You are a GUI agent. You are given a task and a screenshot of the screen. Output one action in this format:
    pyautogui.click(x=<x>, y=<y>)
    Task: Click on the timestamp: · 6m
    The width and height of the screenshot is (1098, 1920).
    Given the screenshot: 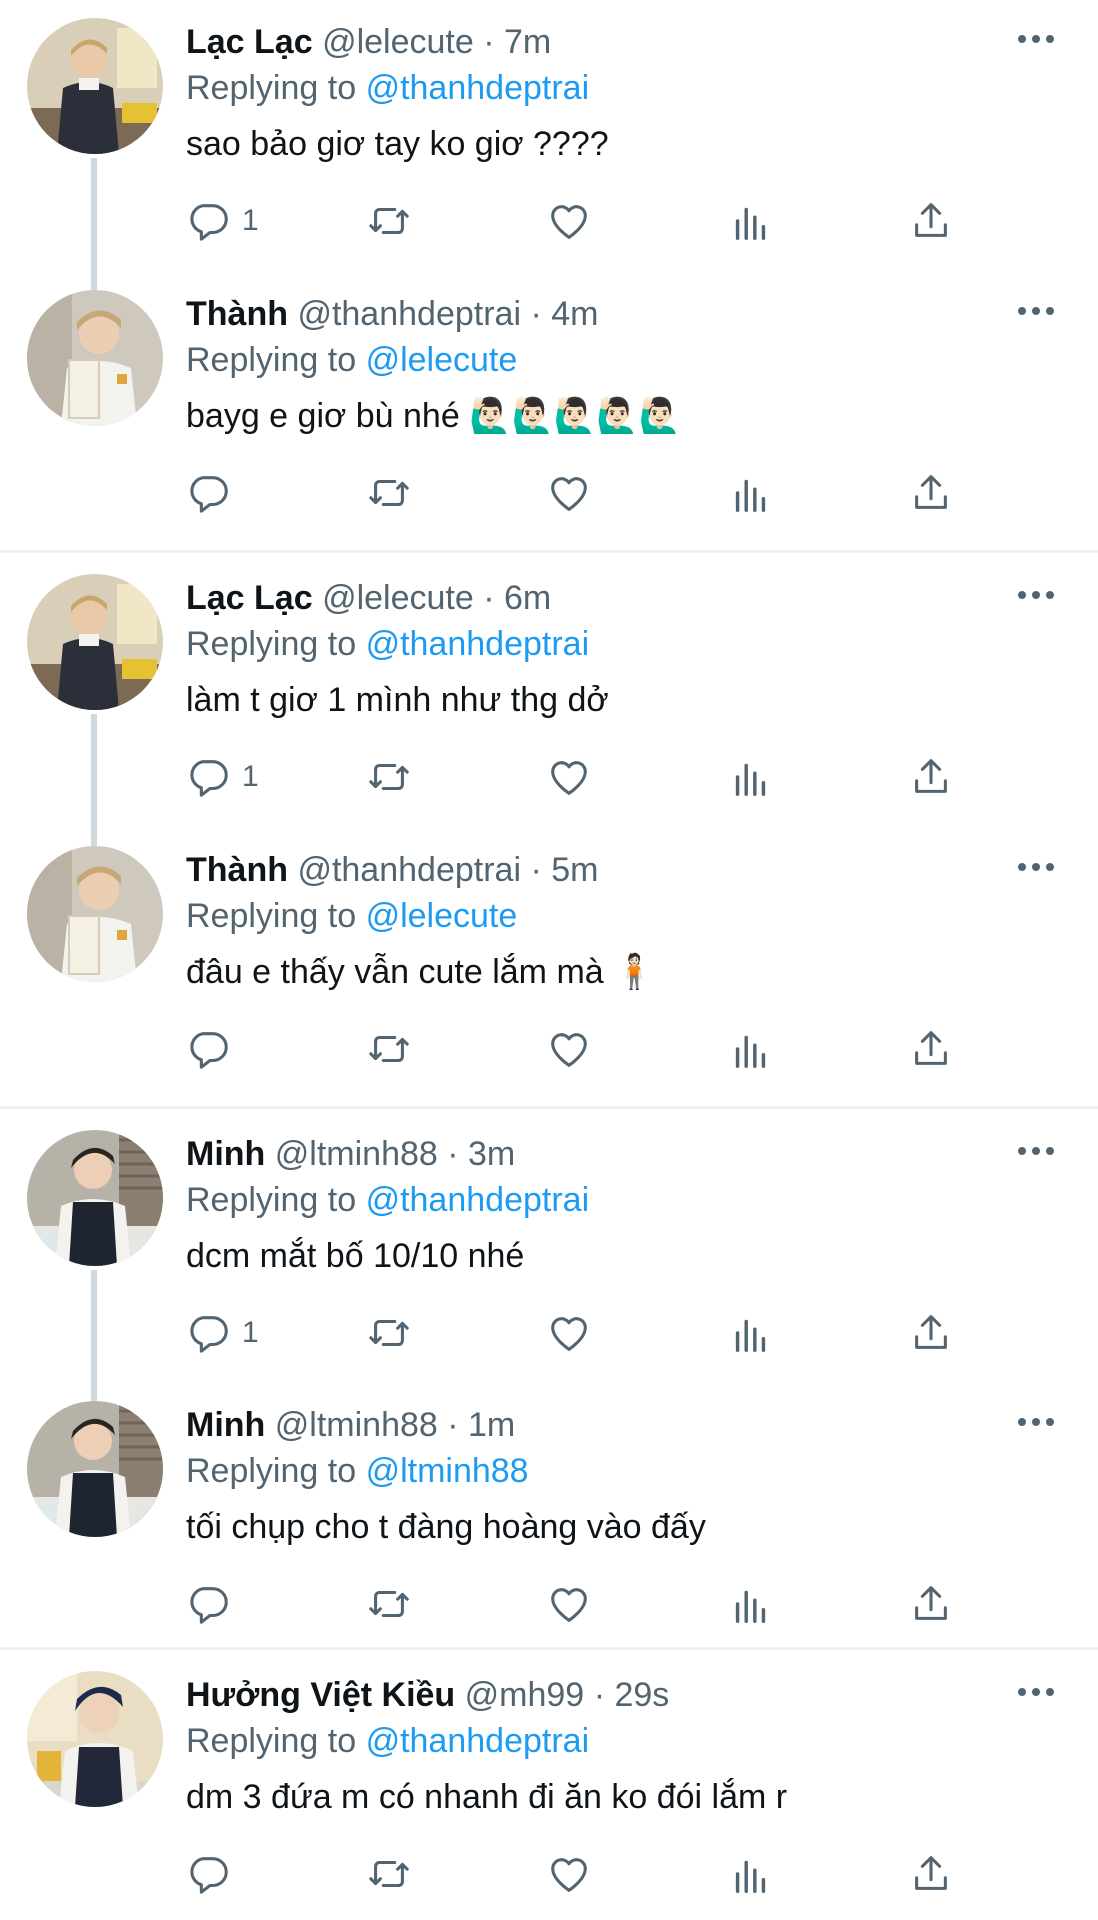 What is the action you would take?
    pyautogui.click(x=517, y=598)
    